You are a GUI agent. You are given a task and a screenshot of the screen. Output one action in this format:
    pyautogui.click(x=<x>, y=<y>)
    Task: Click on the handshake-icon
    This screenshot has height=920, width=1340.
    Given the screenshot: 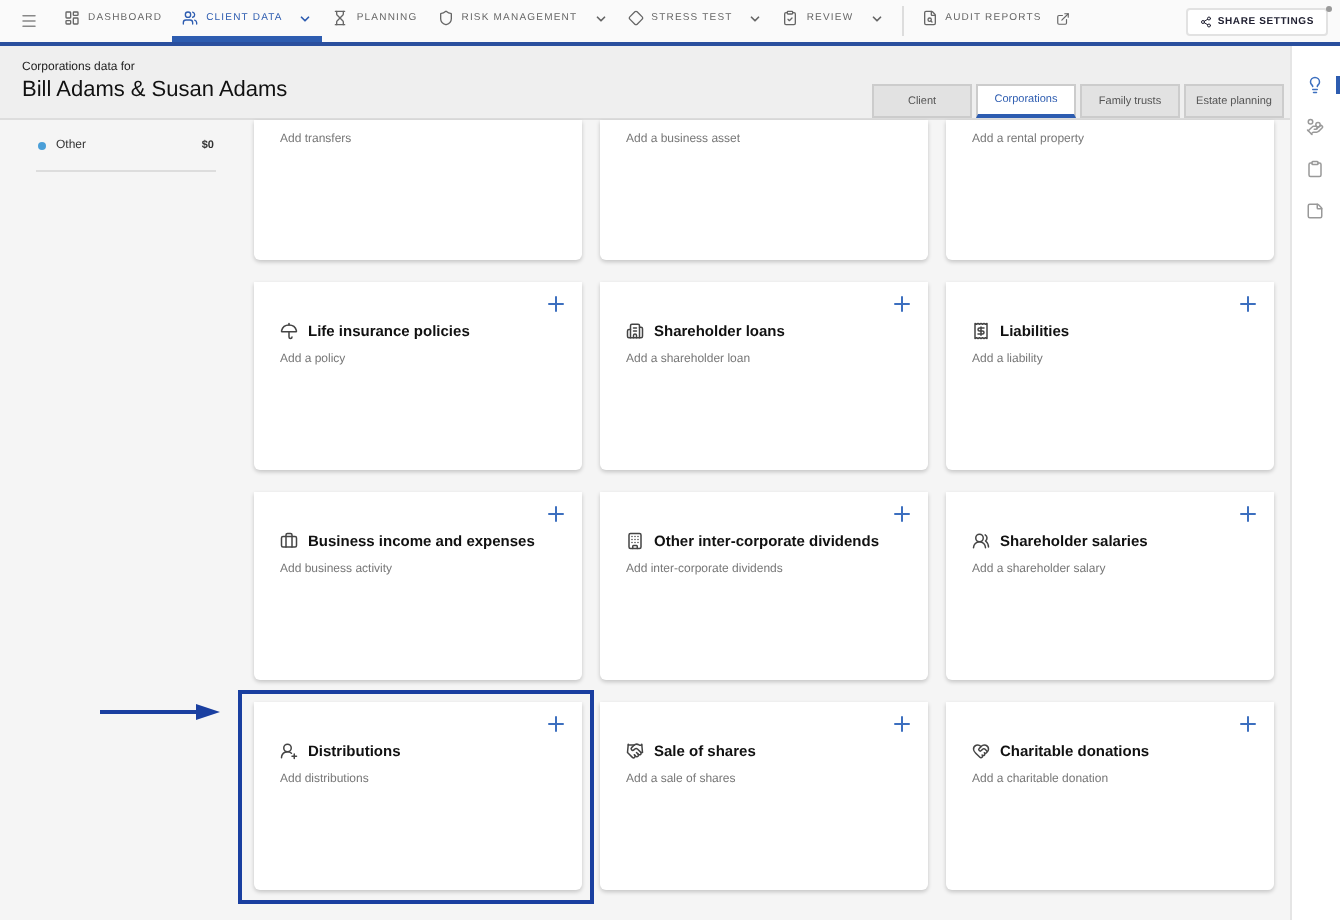 What is the action you would take?
    pyautogui.click(x=635, y=751)
    